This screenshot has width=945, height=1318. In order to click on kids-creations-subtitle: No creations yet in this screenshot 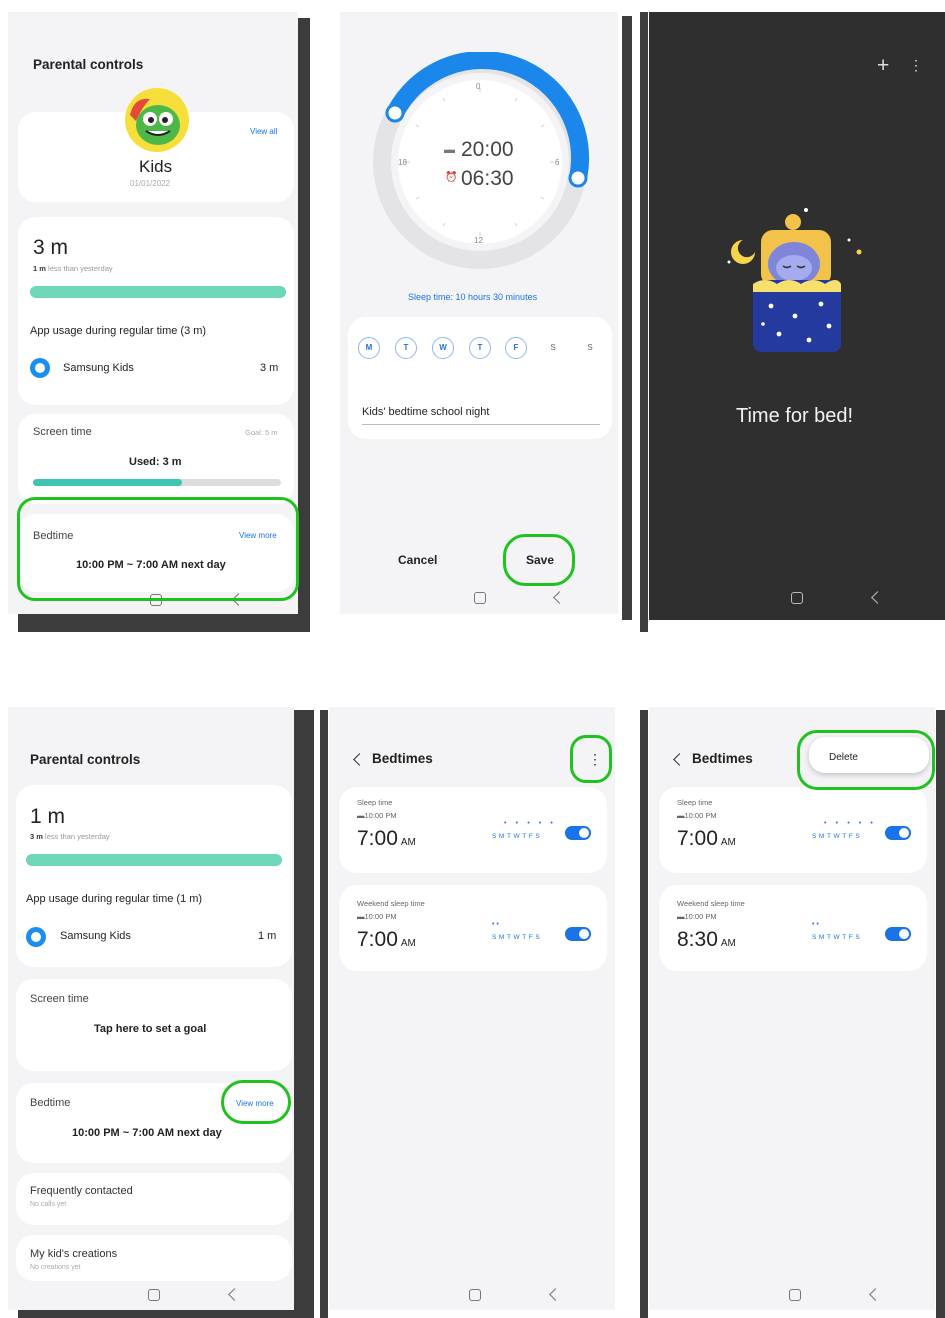, I will do `click(55, 1267)`.